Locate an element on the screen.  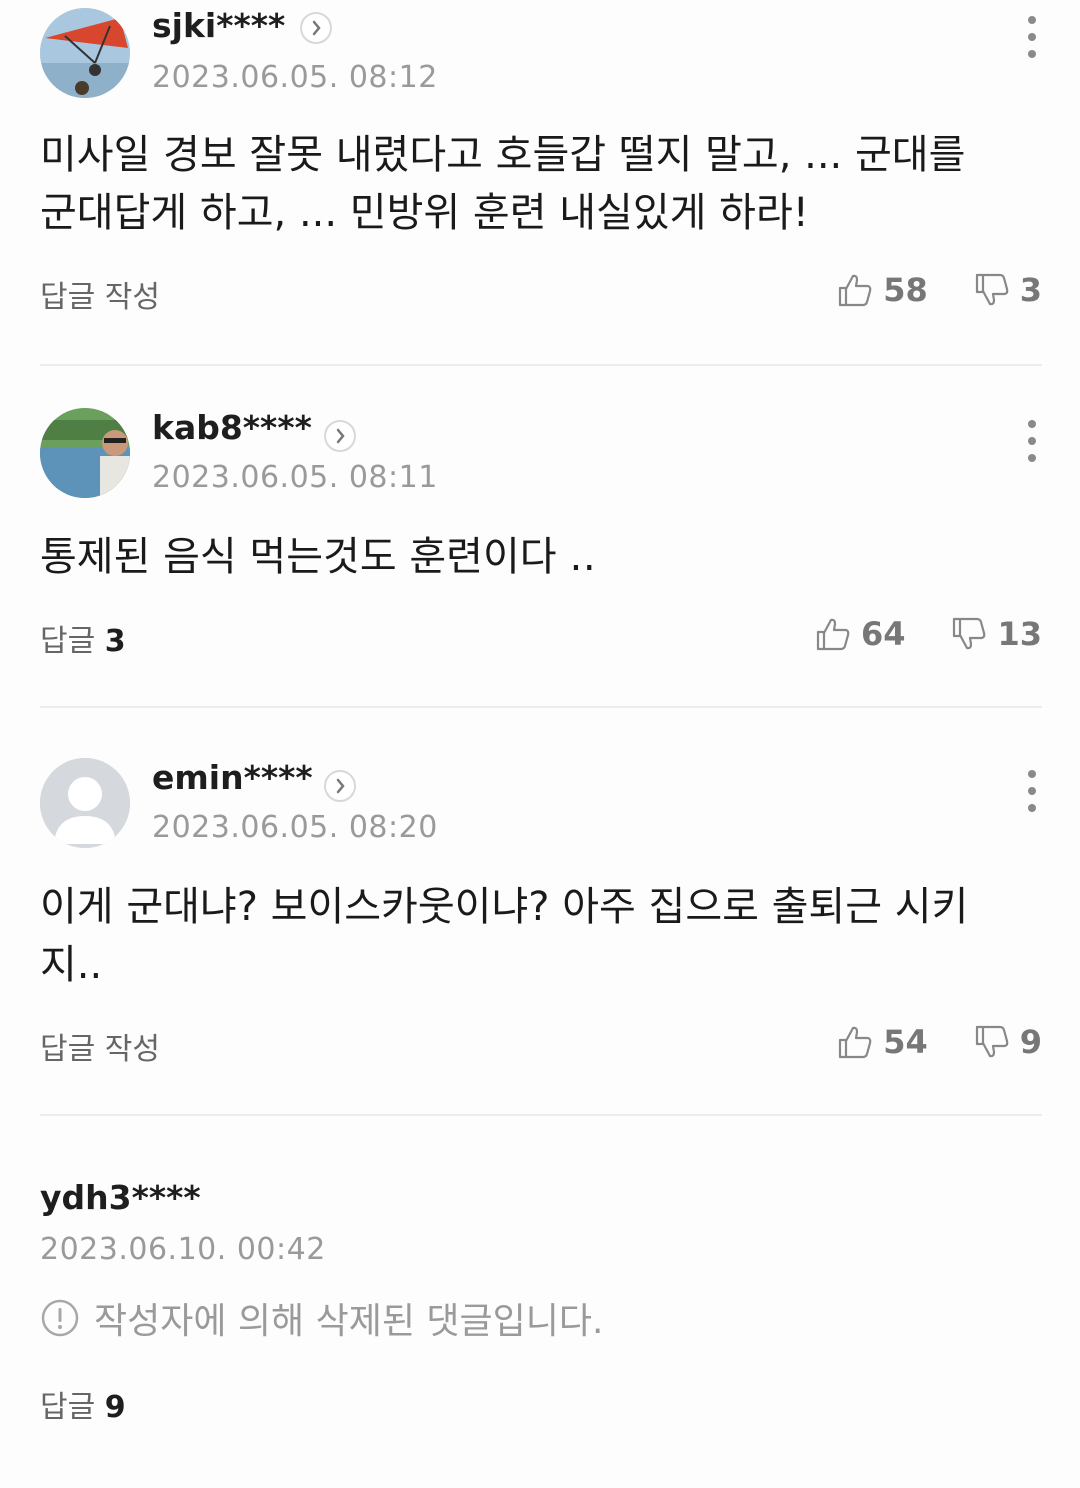
like-button: 58 is located at coordinates (882, 290).